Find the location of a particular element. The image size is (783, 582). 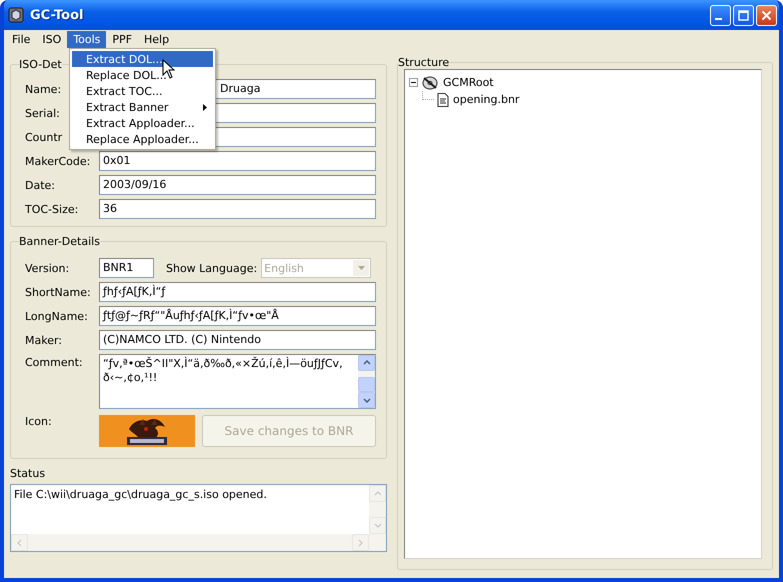

maximize-button is located at coordinates (743, 15).